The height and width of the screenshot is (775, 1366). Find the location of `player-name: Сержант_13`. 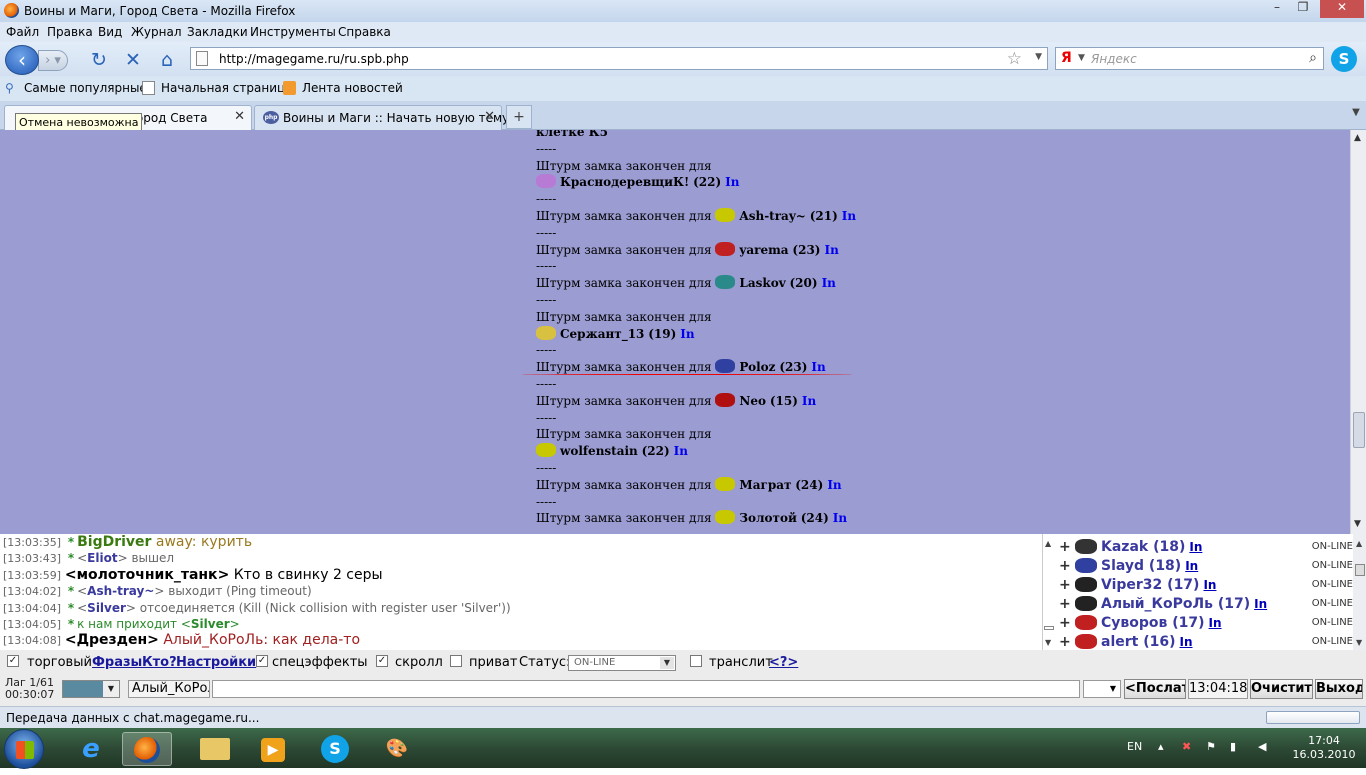

player-name: Сержант_13 is located at coordinates (602, 334).